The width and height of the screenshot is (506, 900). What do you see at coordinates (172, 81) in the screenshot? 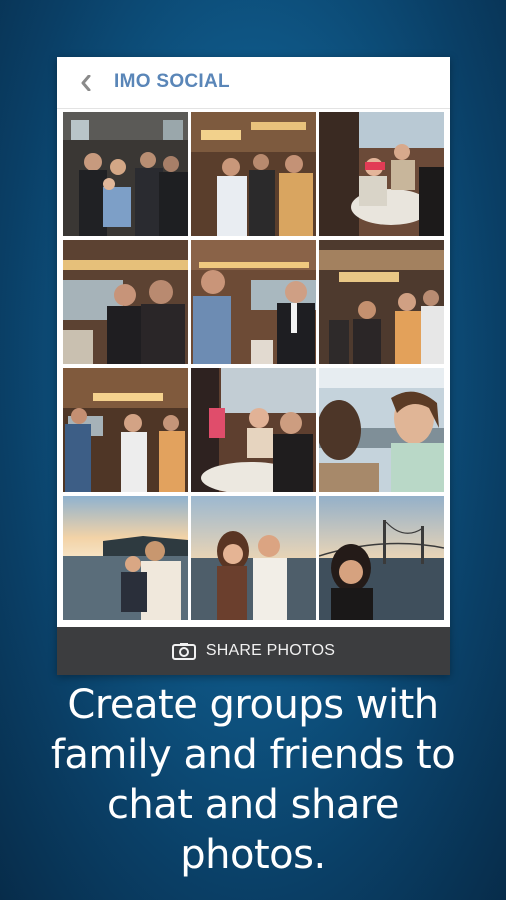
I see `page-title: IMO SOCIAL` at bounding box center [172, 81].